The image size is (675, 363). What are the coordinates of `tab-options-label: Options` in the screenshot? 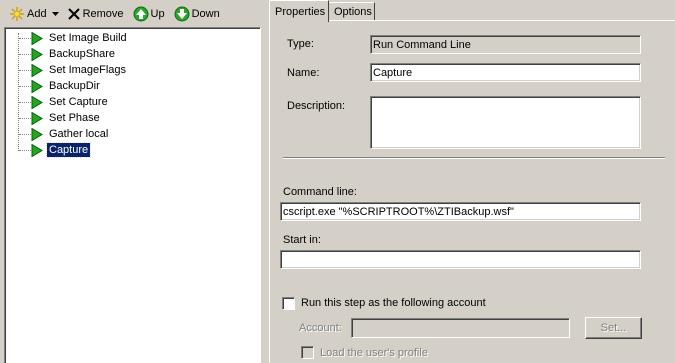 It's located at (353, 12).